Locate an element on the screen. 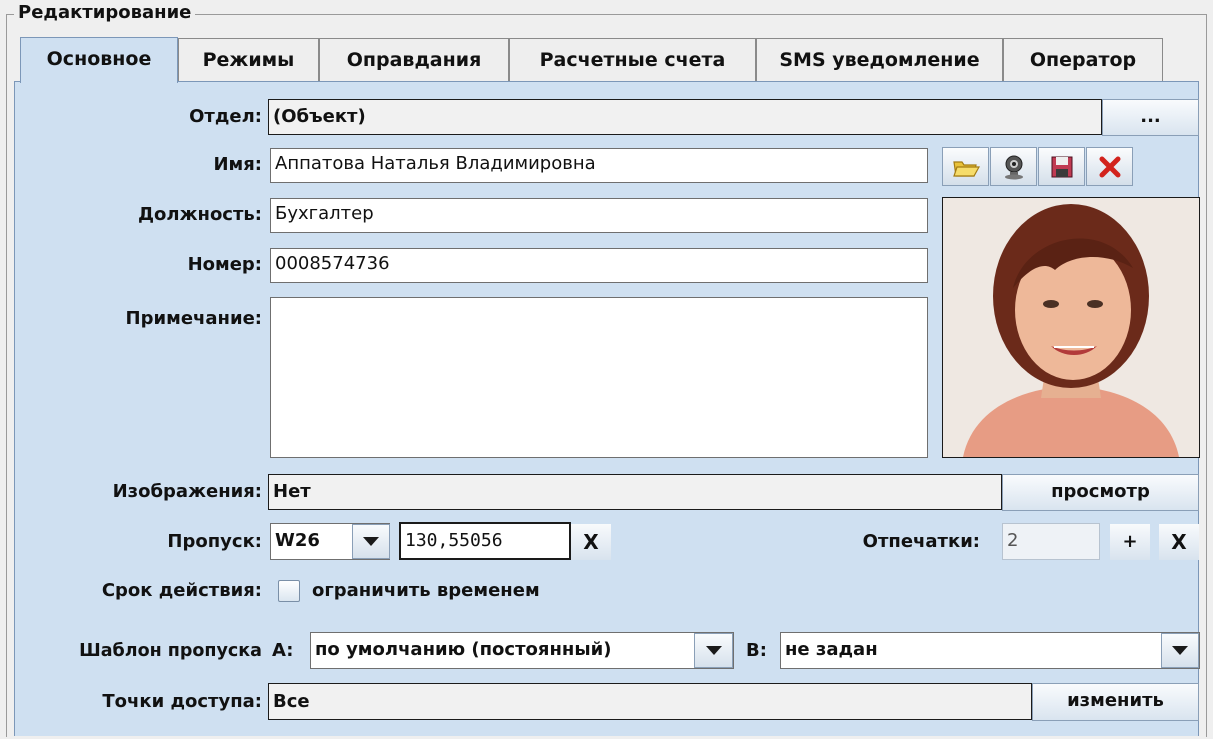 Image resolution: width=1213 pixels, height=739 pixels. save-disk-icon is located at coordinates (1061, 166).